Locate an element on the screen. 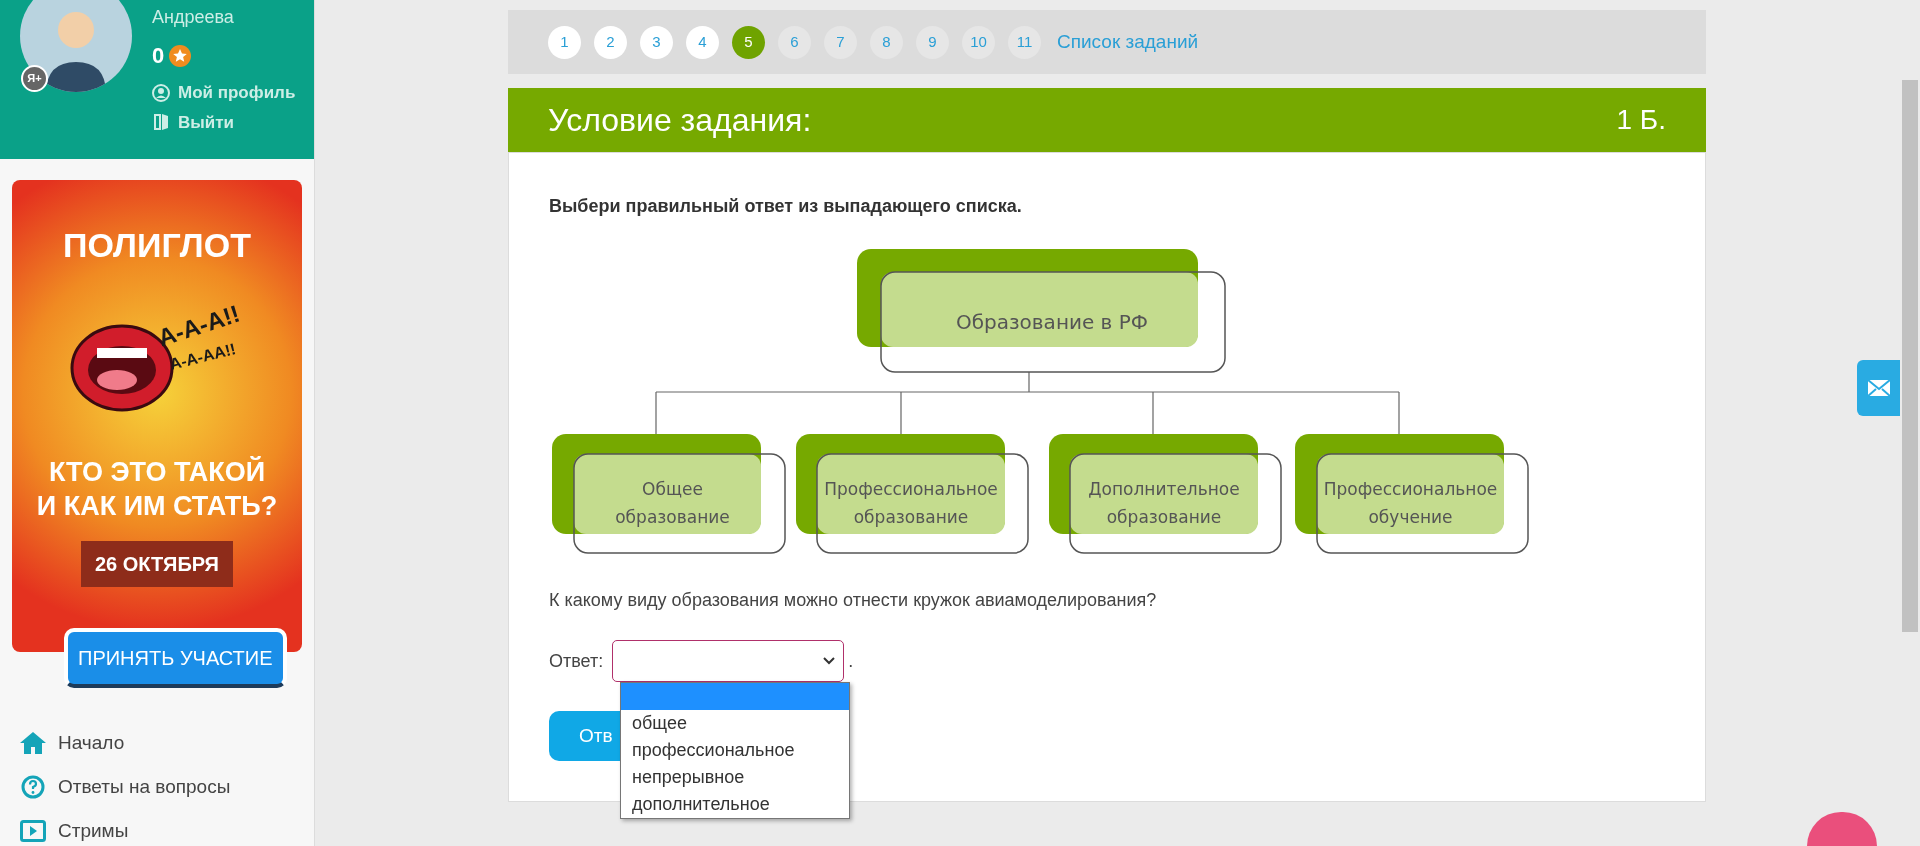 The image size is (1920, 846). instruction-text: Выбери правильный ответ из выпадающего списка. is located at coordinates (786, 206).